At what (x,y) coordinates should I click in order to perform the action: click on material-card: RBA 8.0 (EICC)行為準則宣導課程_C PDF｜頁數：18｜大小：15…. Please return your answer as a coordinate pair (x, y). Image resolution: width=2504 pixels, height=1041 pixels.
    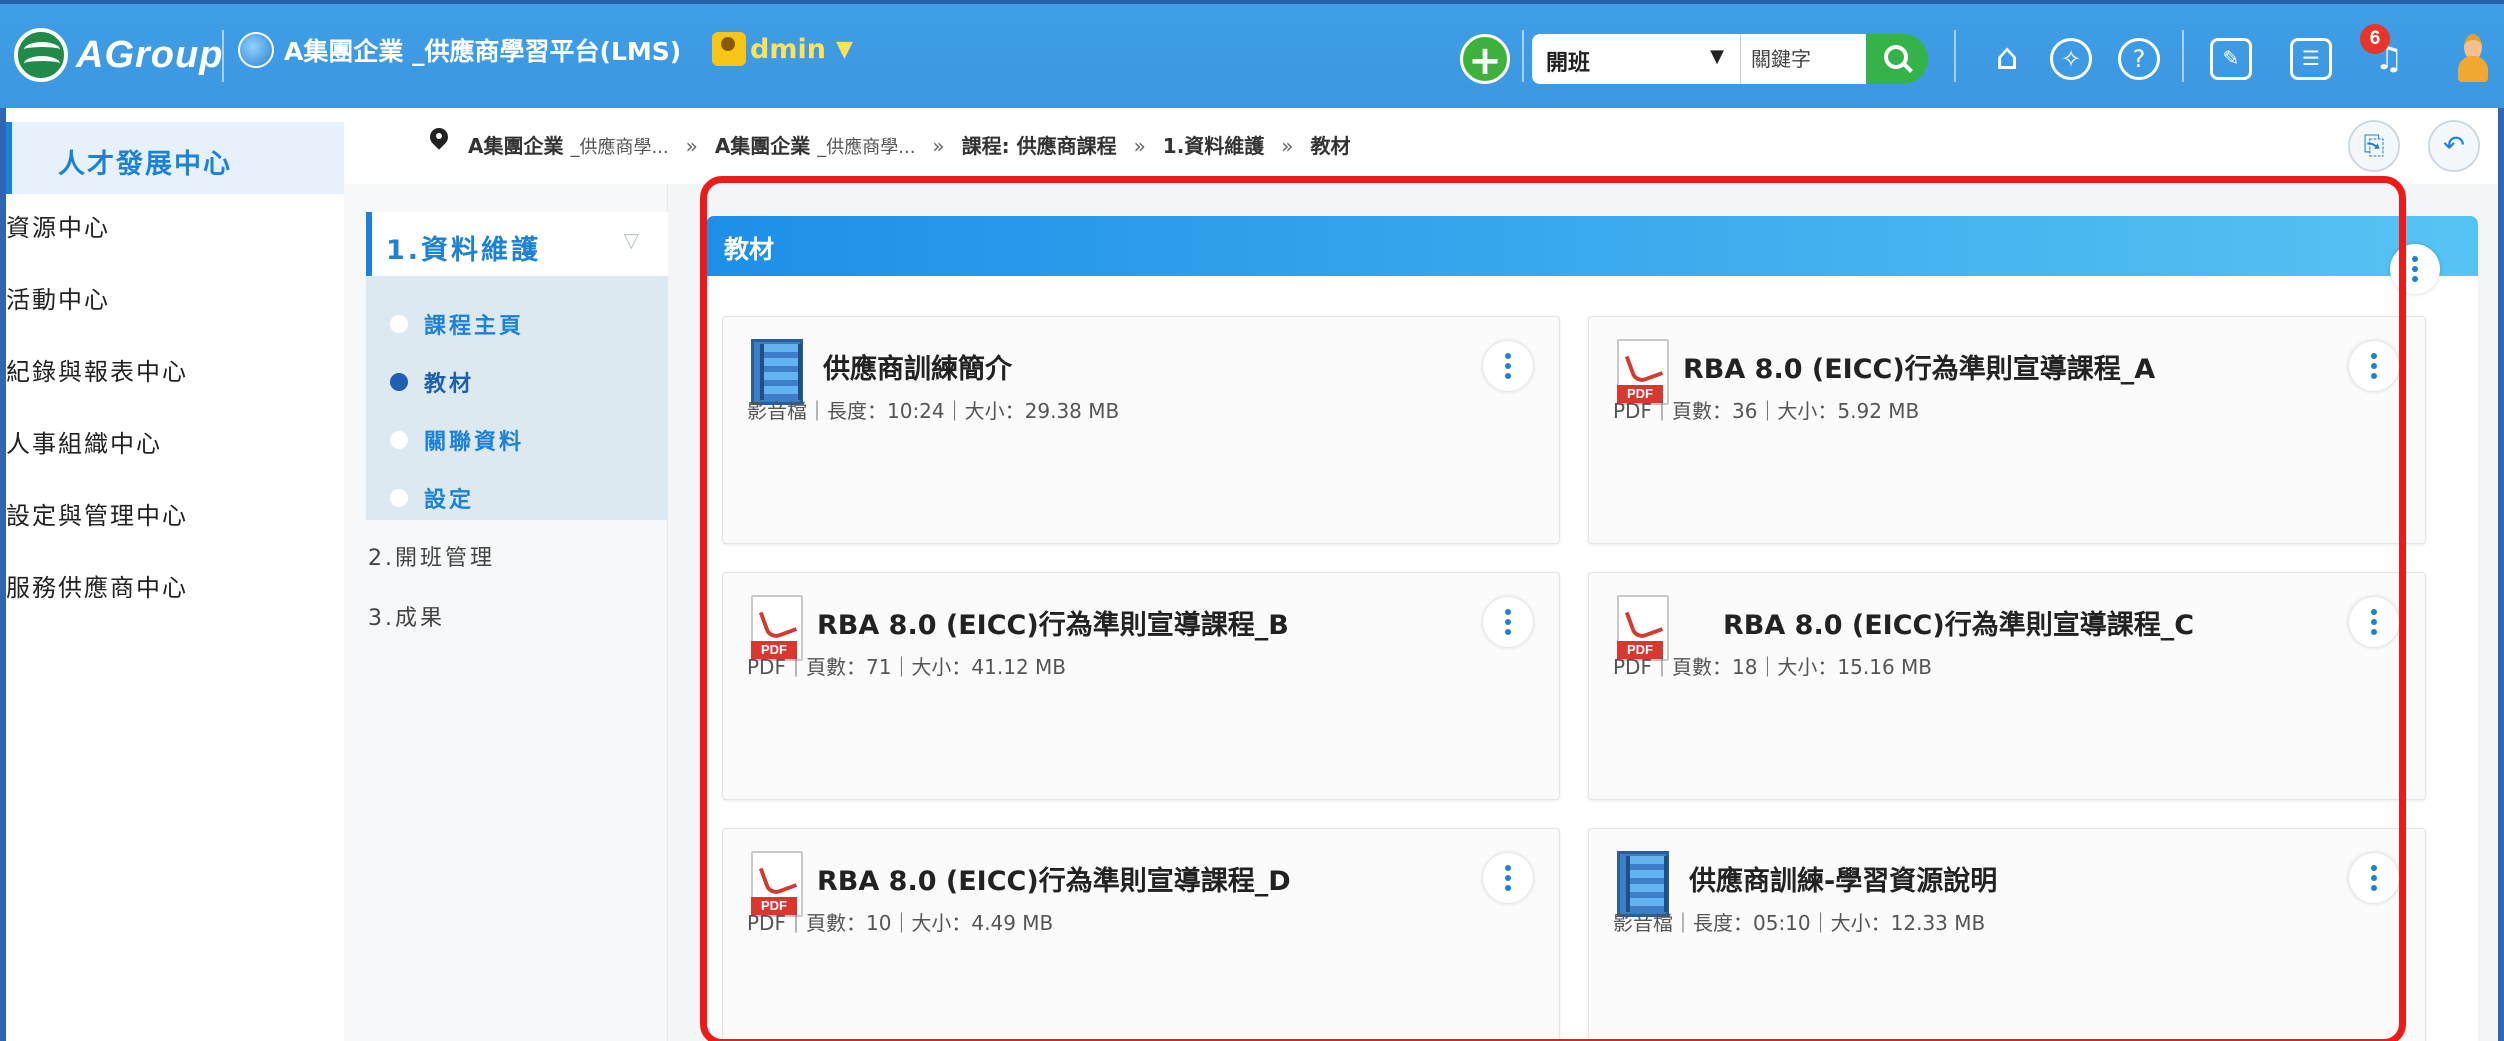
    Looking at the image, I should click on (2007, 686).